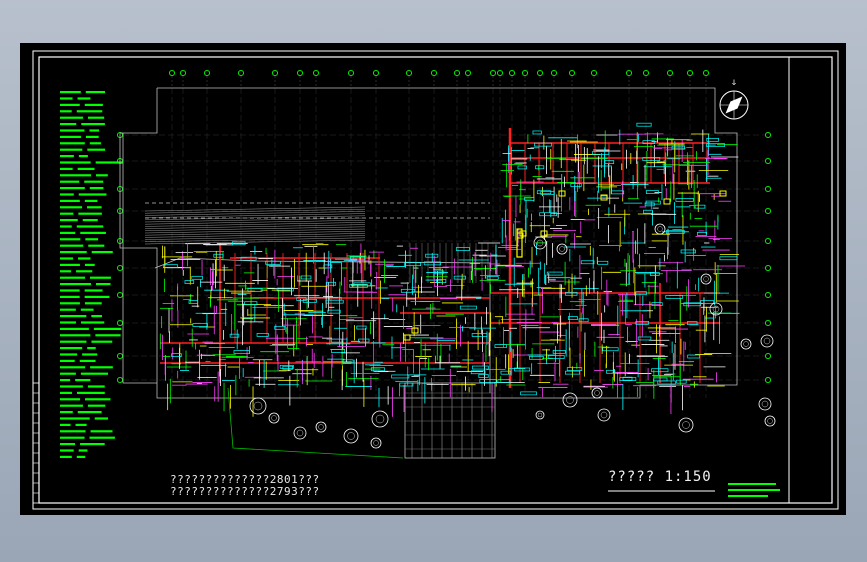  Describe the element at coordinates (92, 274) in the screenshot. I see `legend-block-icon` at that location.